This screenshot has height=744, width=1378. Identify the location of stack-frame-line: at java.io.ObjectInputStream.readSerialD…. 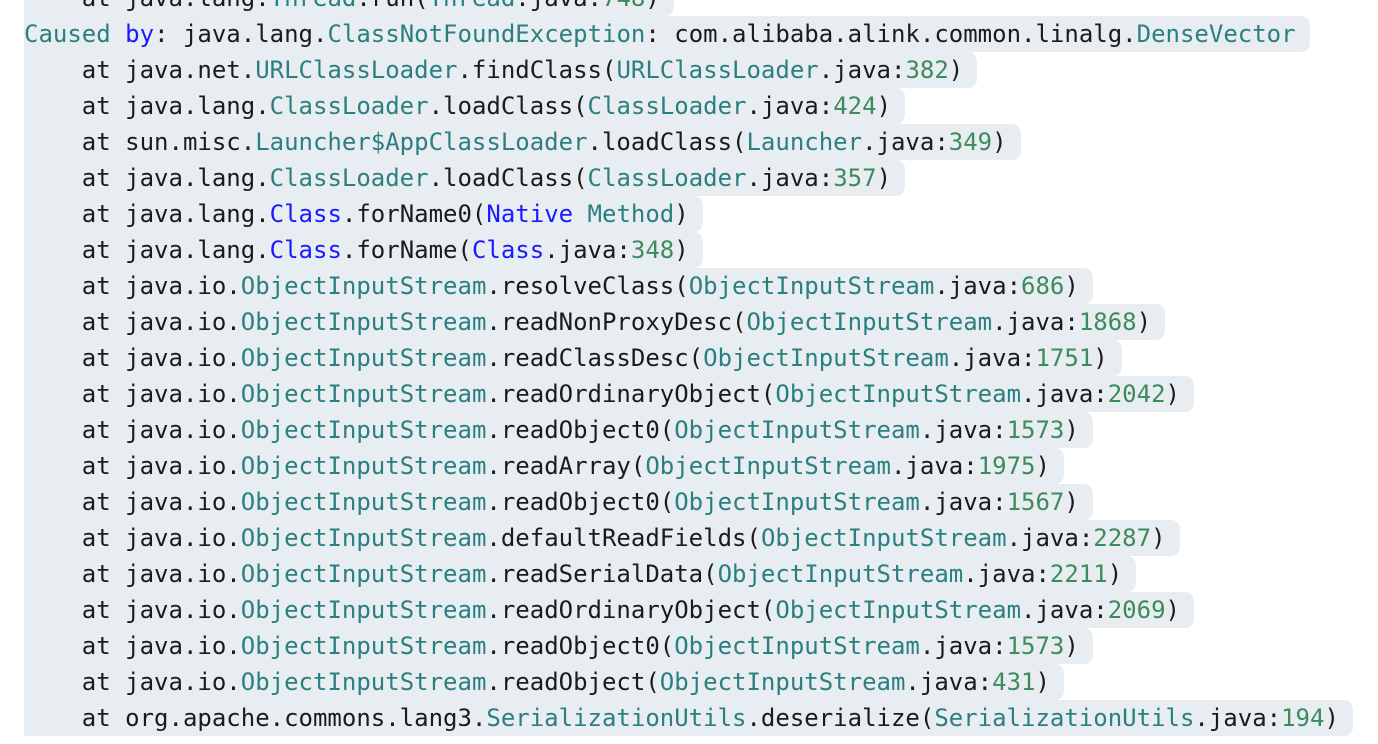
(688, 574).